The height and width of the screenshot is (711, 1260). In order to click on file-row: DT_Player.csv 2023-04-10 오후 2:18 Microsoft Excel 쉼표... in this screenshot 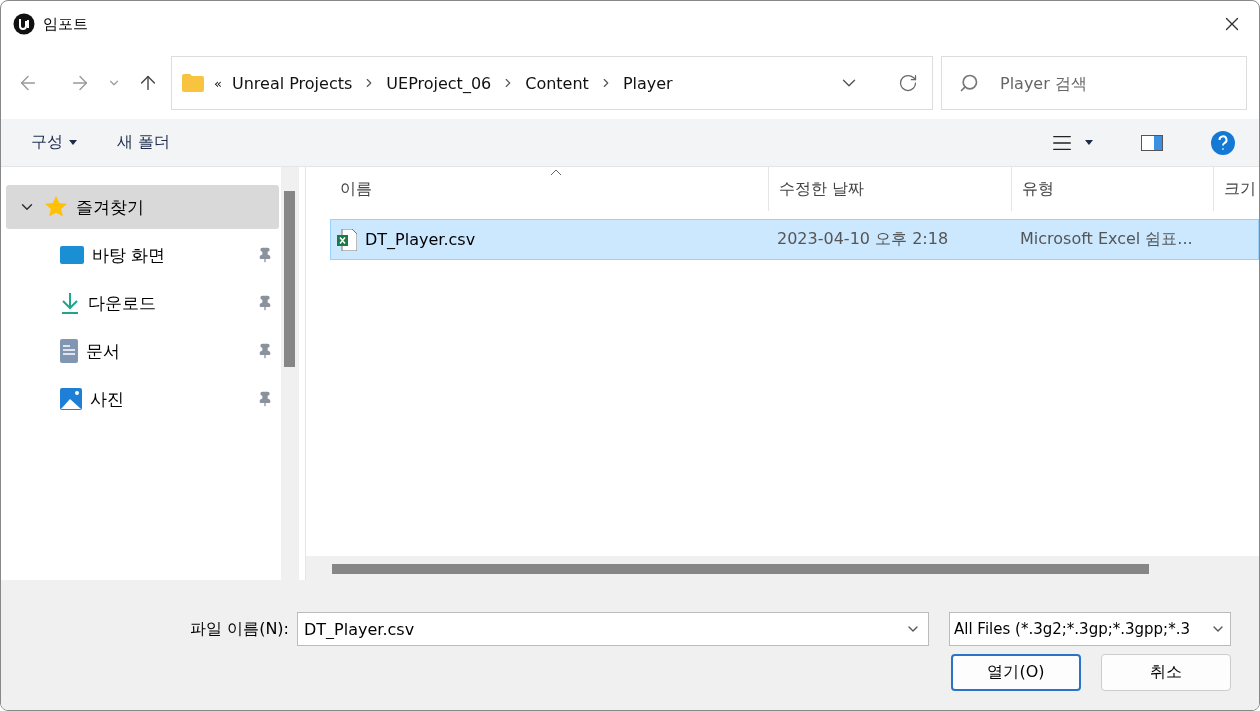, I will do `click(794, 239)`.